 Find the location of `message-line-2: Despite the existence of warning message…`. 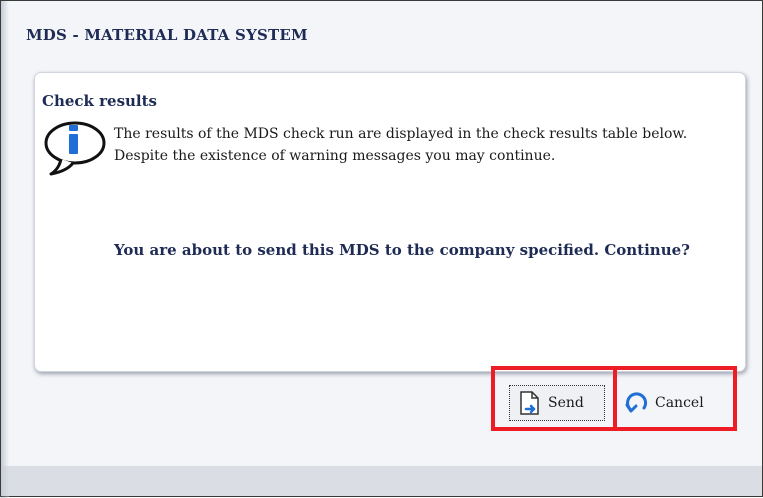

message-line-2: Despite the existence of warning message… is located at coordinates (335, 156).